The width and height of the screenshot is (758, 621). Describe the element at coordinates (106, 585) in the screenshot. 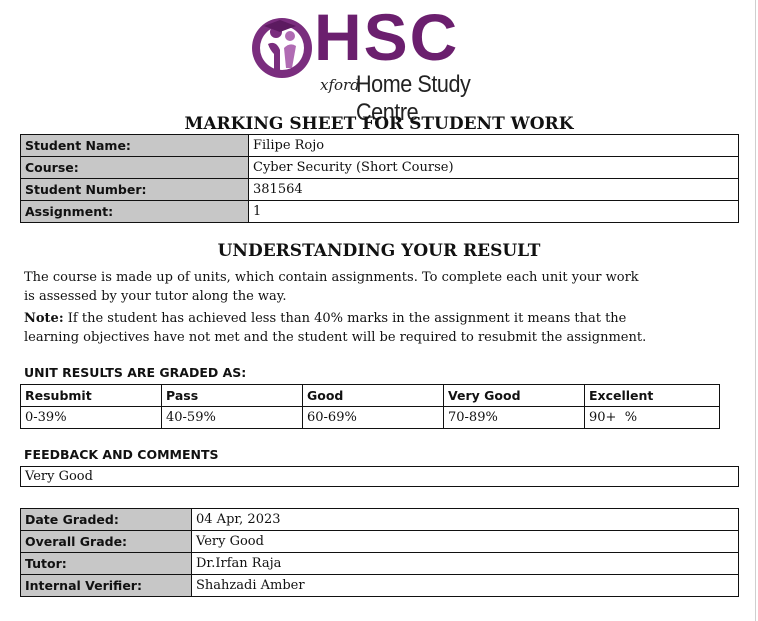

I see `internal-verifier-label: Internal Verifier:` at that location.